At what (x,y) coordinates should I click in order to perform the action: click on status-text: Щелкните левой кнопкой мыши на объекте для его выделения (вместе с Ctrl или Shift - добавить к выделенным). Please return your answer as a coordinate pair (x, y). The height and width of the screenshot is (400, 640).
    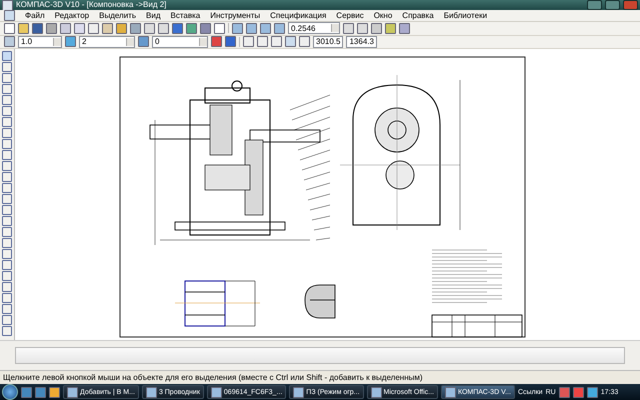
    Looking at the image, I should click on (213, 377).